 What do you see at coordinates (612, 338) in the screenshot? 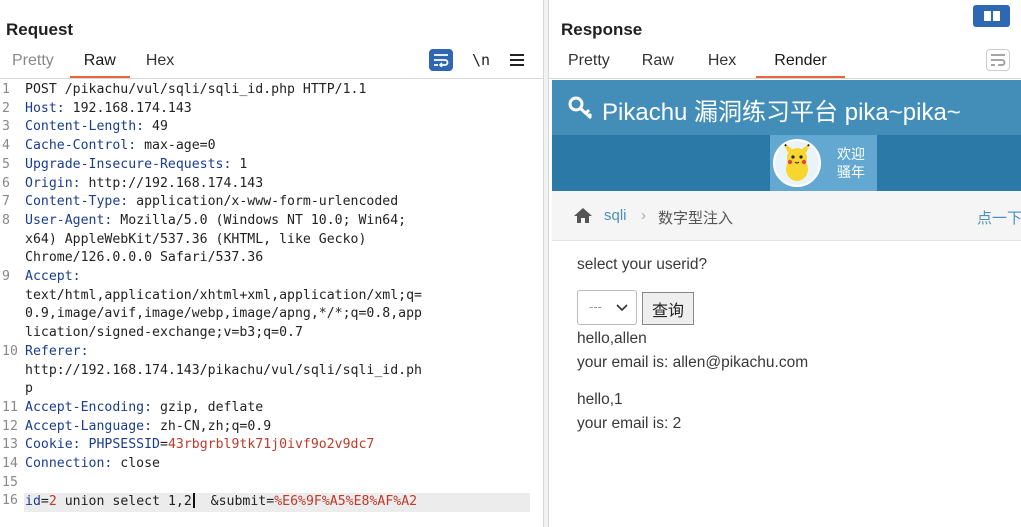
I see `result-hello-1: hello,allen` at bounding box center [612, 338].